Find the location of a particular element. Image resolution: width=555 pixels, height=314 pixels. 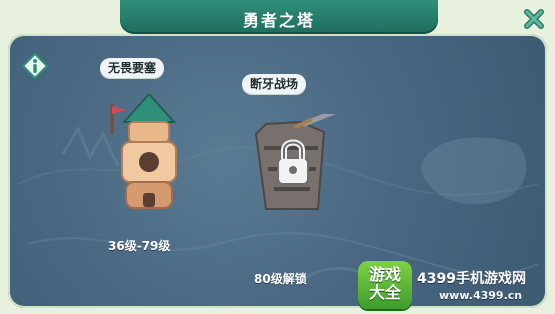

stage-name-1: 无畏要塞 is located at coordinates (132, 68).